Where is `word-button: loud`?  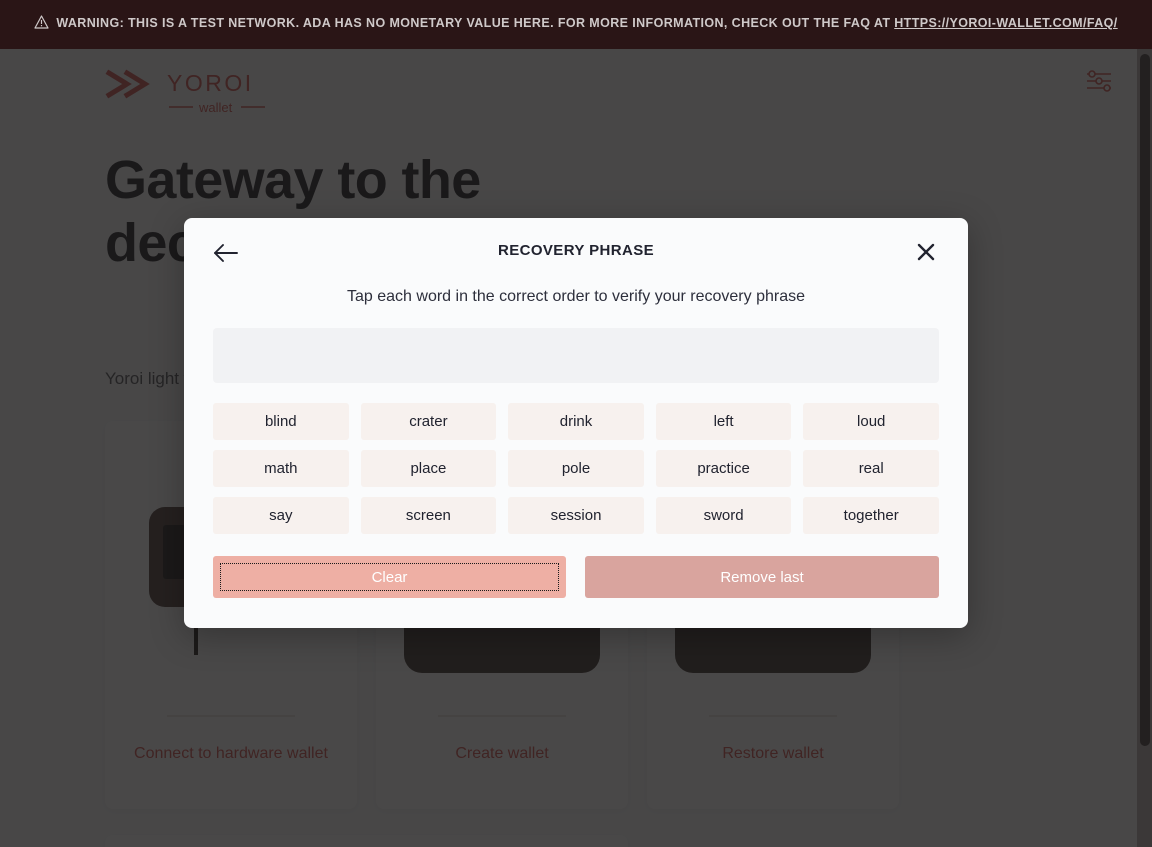 word-button: loud is located at coordinates (871, 421).